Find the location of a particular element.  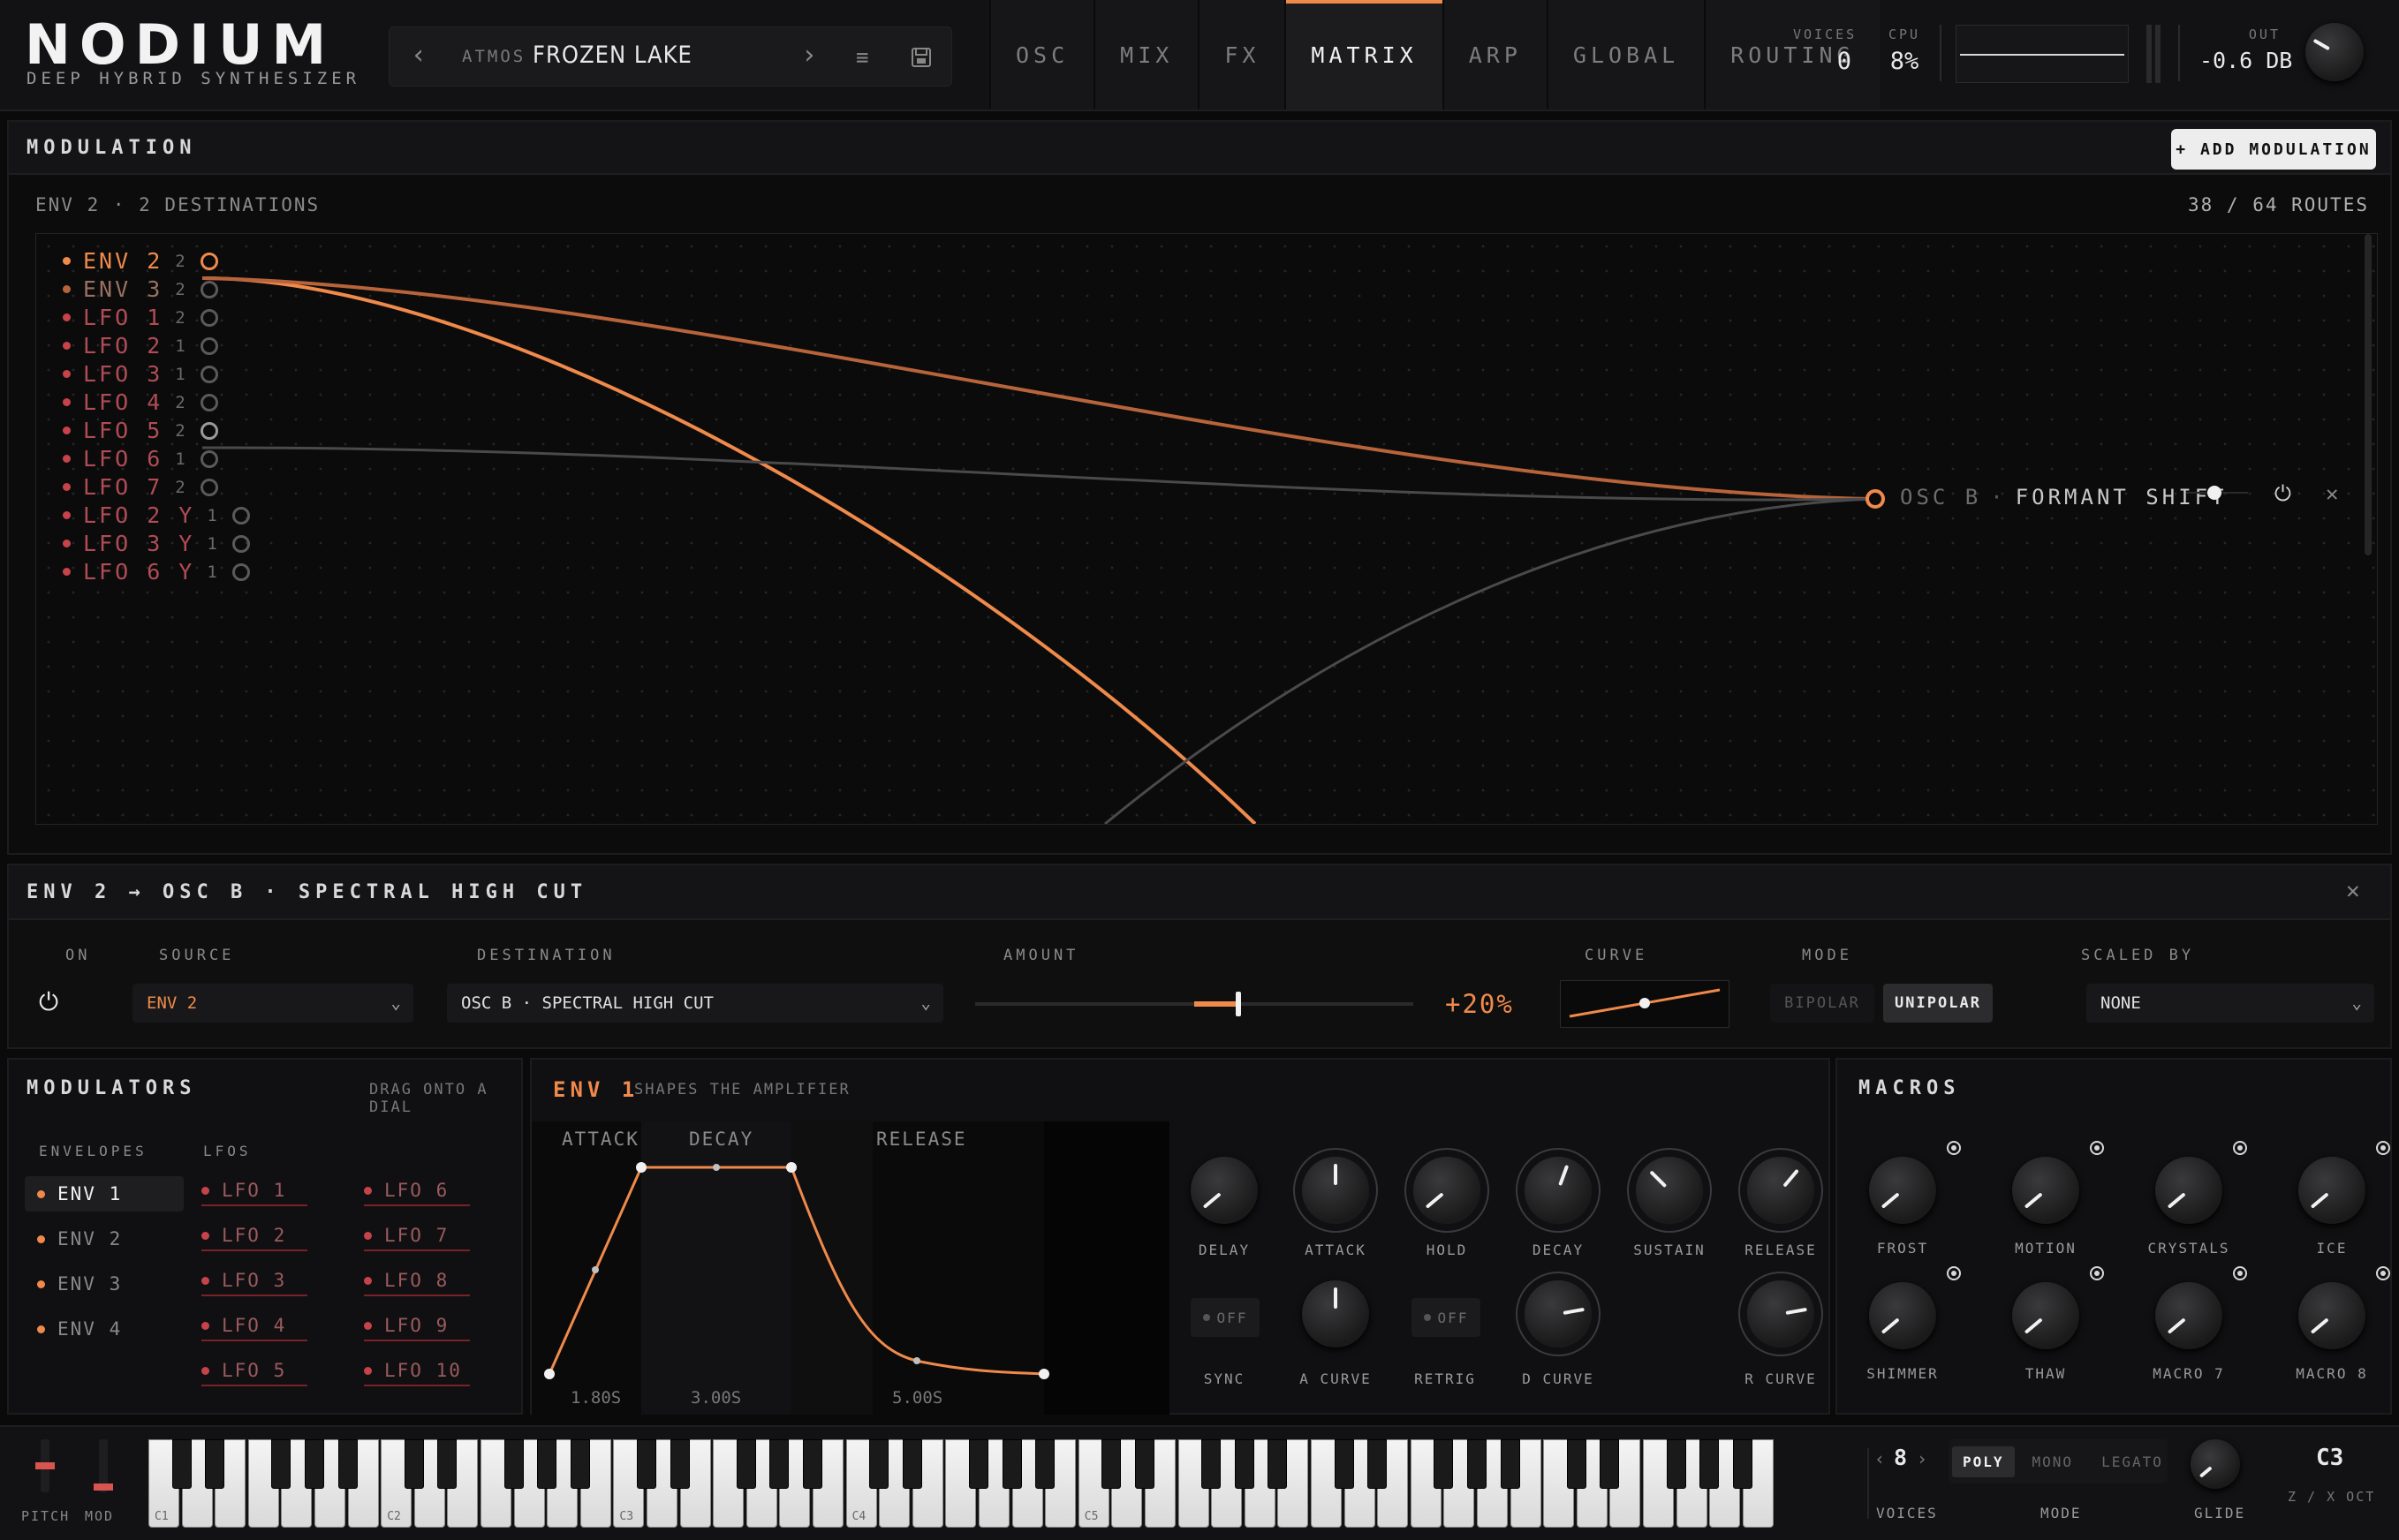

source-row: LFO 6 Y 1 is located at coordinates (156, 572).